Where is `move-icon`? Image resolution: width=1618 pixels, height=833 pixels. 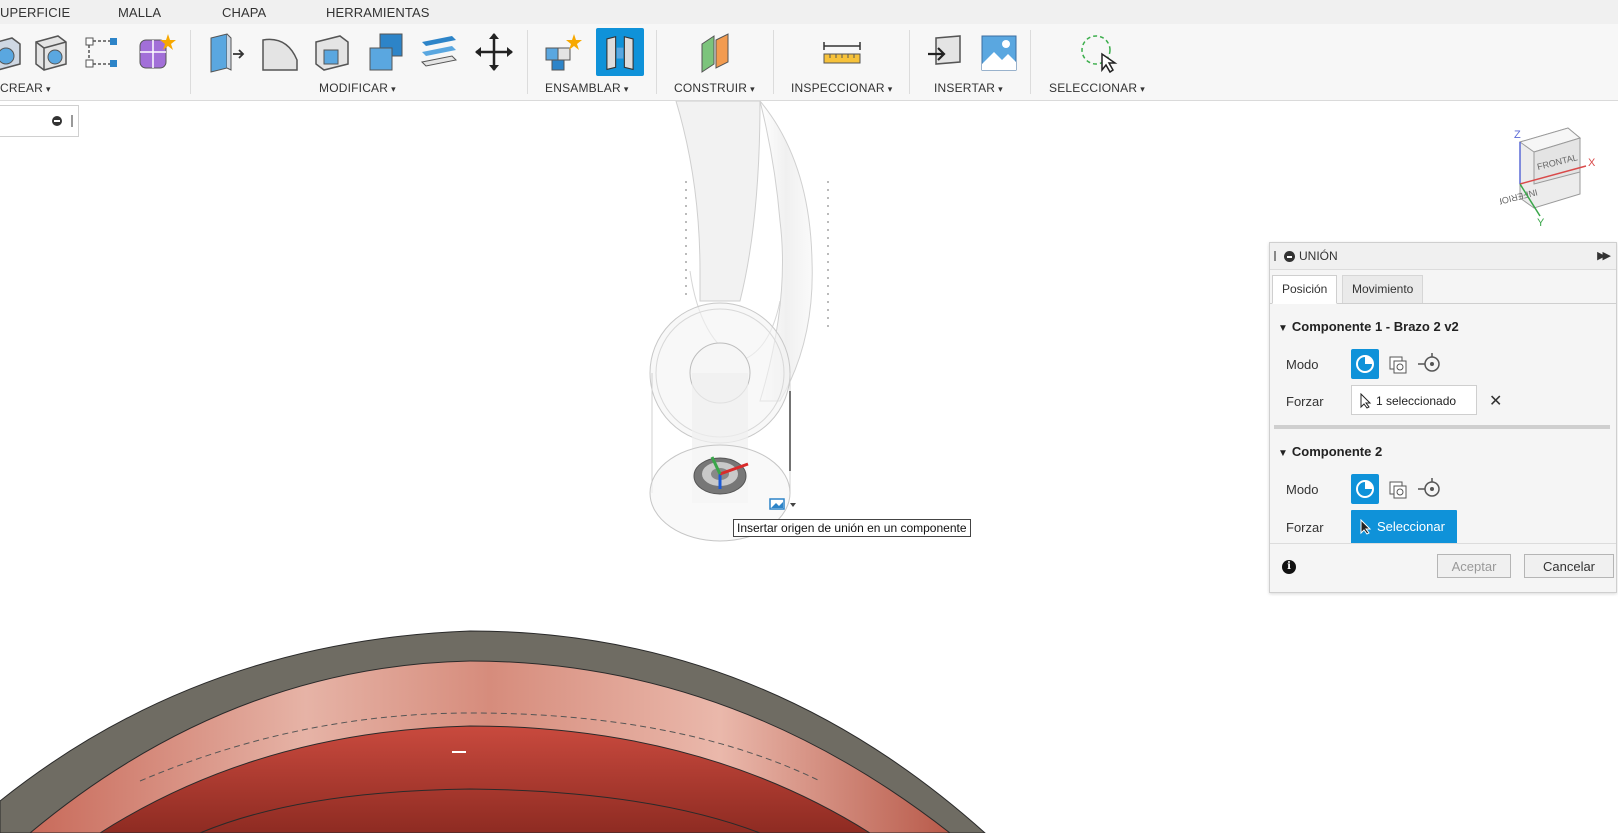
move-icon is located at coordinates (494, 52).